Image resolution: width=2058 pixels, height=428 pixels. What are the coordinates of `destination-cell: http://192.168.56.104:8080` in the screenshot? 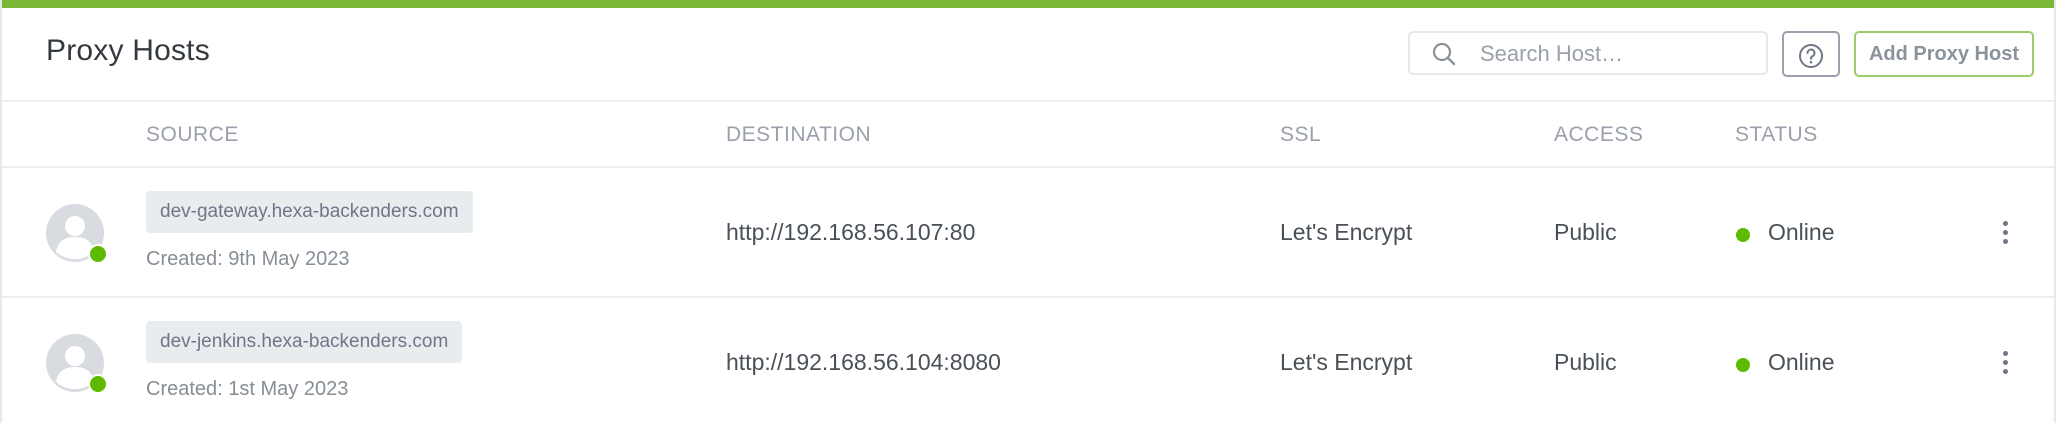 It's located at (863, 362).